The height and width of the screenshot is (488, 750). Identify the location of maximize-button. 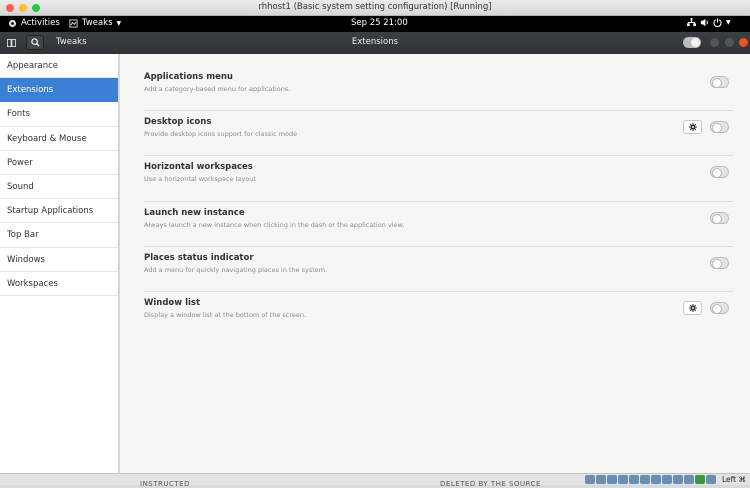
(729, 42).